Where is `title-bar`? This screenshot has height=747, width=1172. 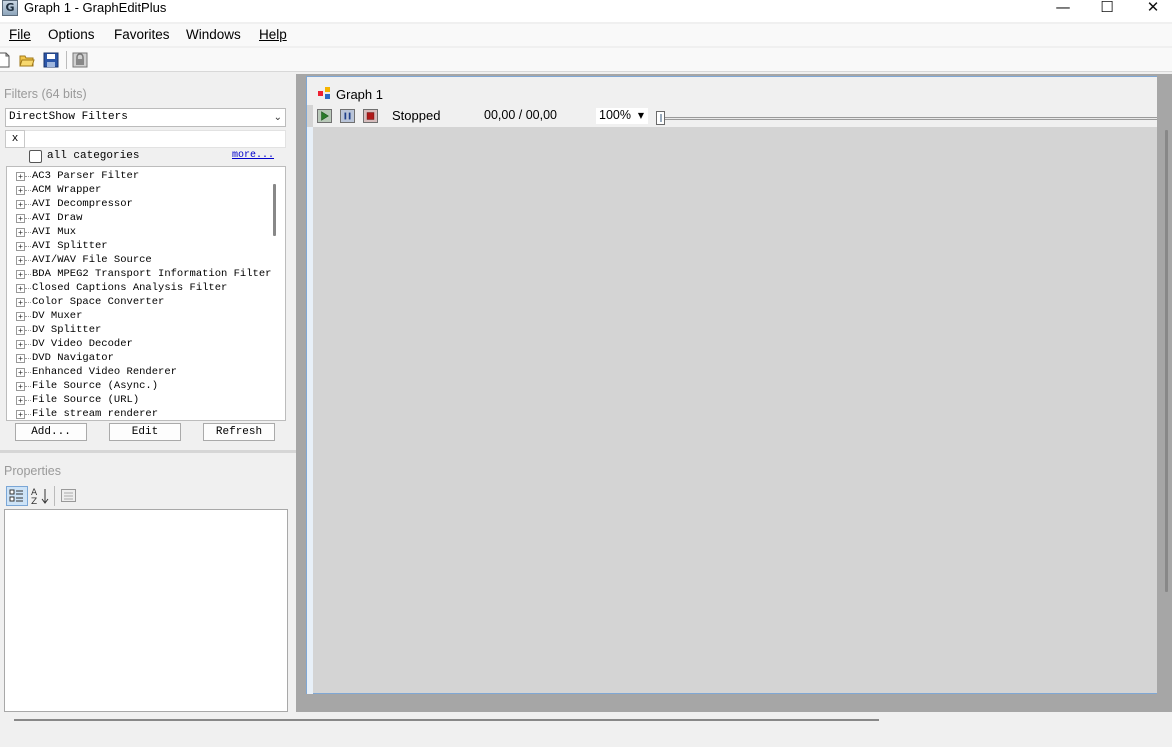 title-bar is located at coordinates (586, 11).